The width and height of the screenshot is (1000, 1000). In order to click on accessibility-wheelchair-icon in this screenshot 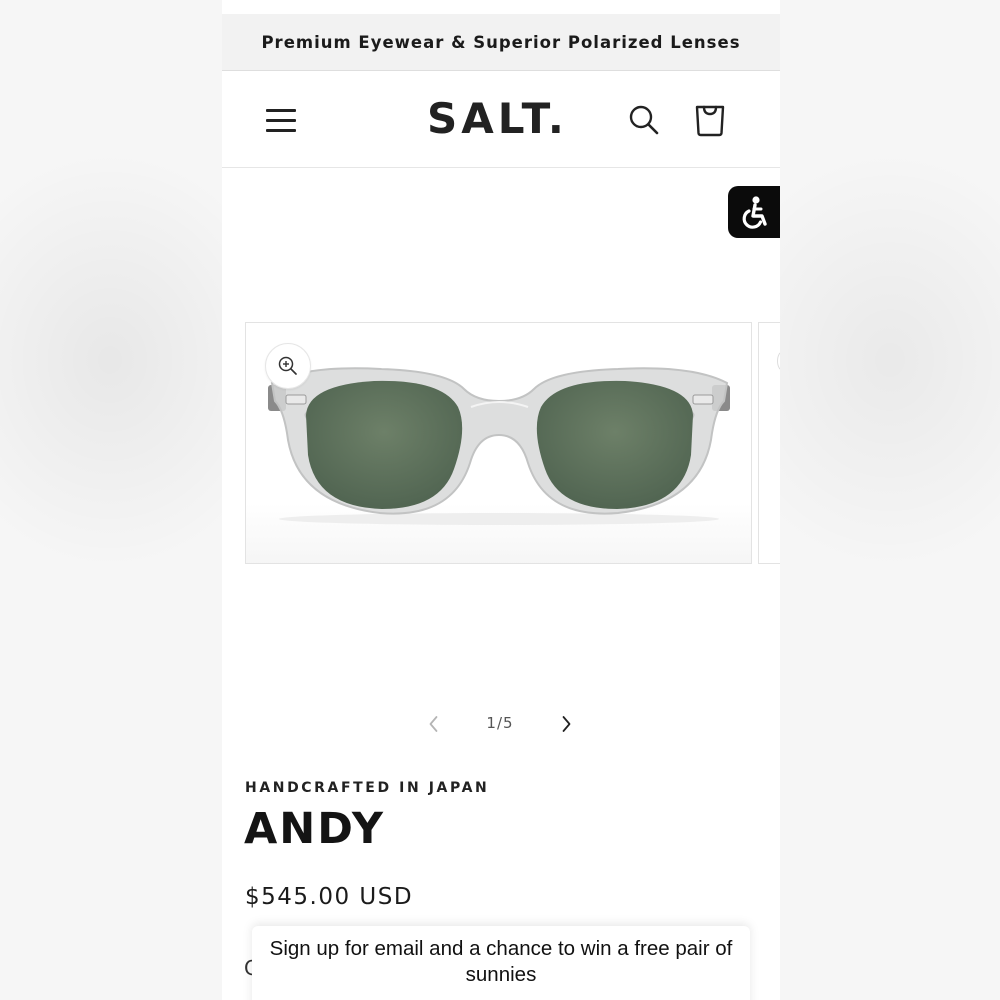, I will do `click(754, 212)`.